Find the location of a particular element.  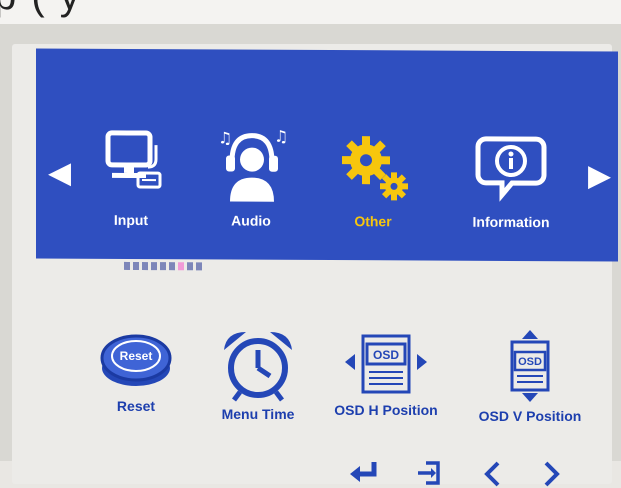

gears-icon is located at coordinates (373, 166).